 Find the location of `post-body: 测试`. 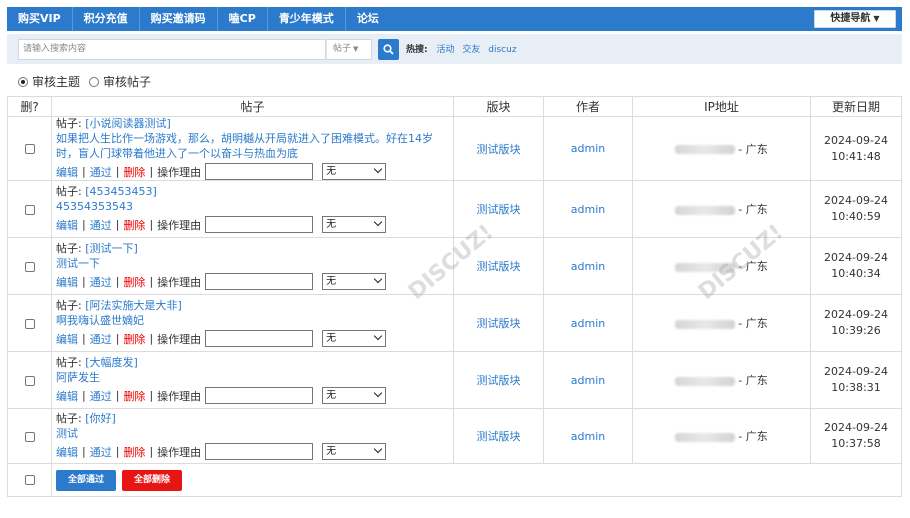

post-body: 测试 is located at coordinates (254, 433).